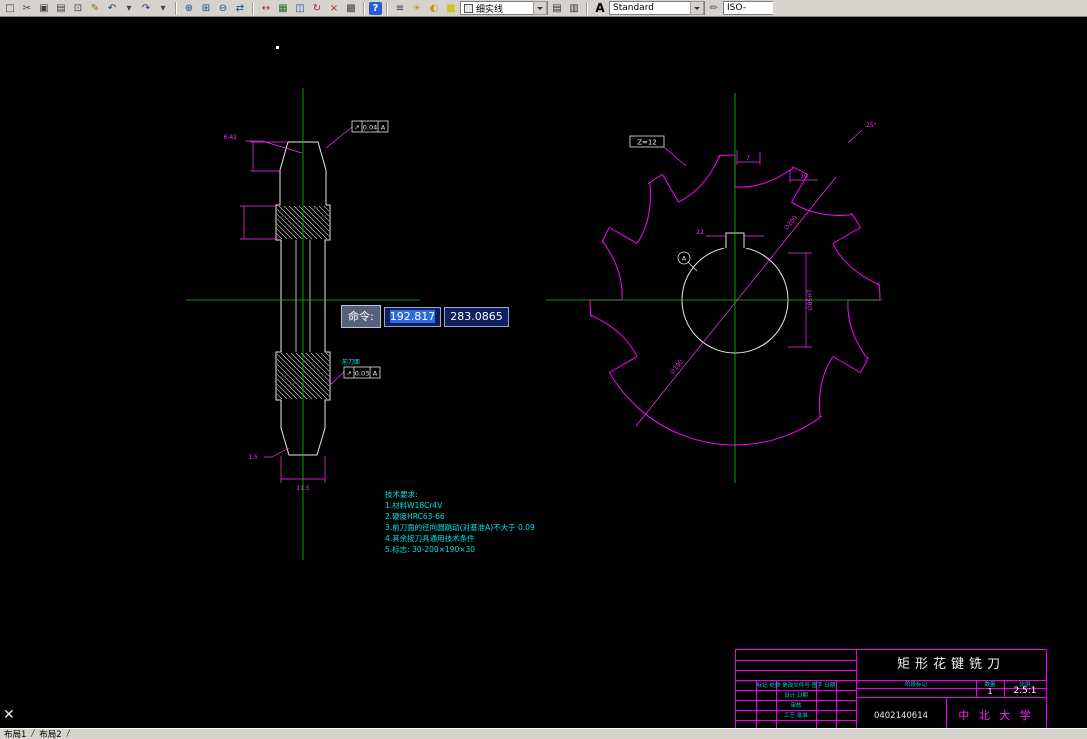 The height and width of the screenshot is (739, 1087). Describe the element at coordinates (300, 8) in the screenshot. I see `mirror-icon: ◫` at that location.